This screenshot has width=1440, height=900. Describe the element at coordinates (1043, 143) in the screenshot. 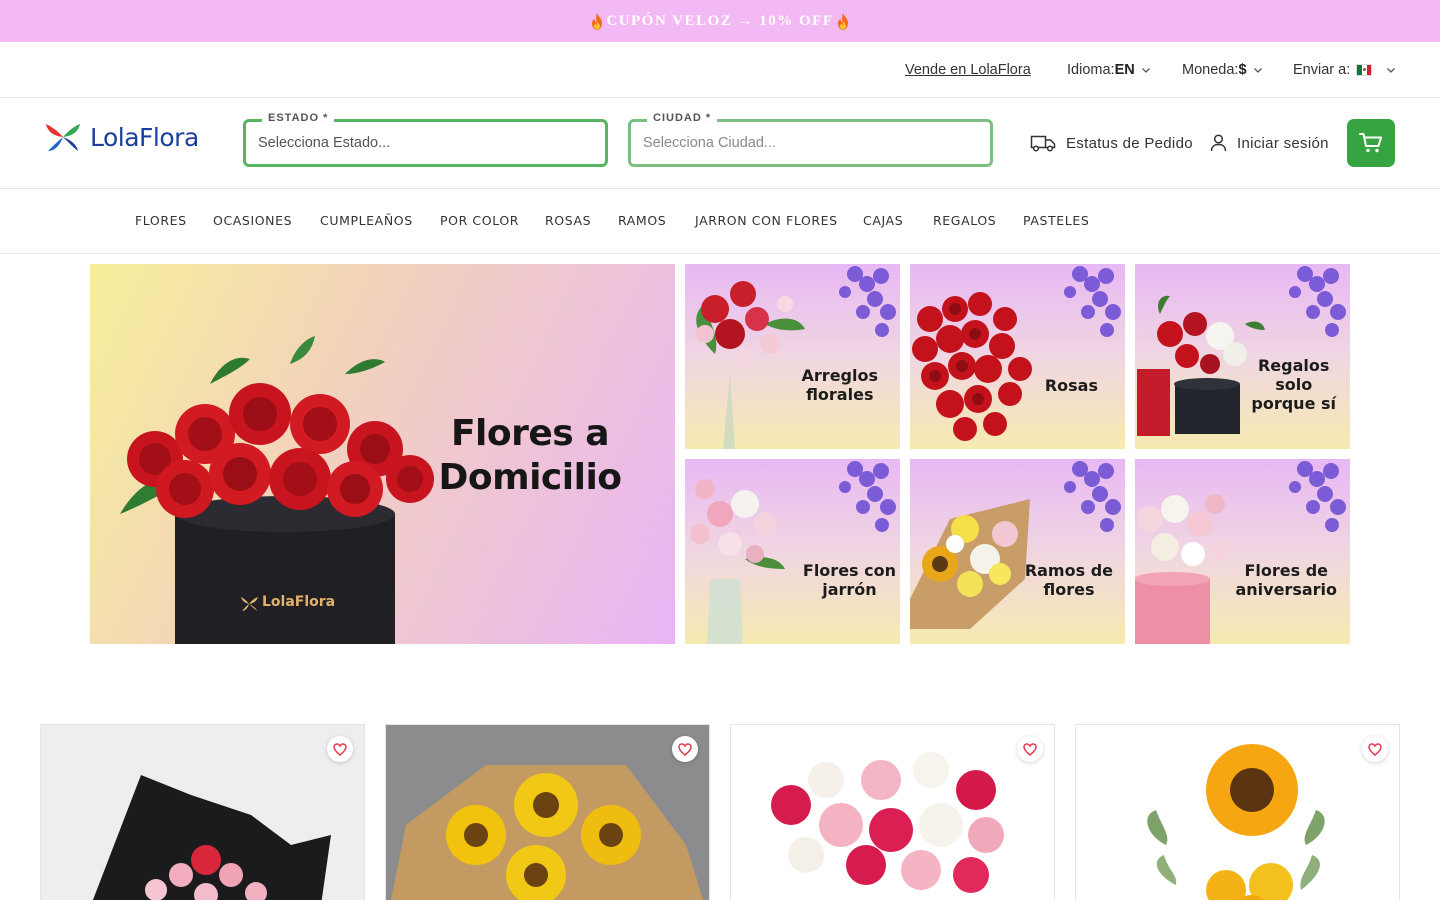

I see `truck-icon` at that location.